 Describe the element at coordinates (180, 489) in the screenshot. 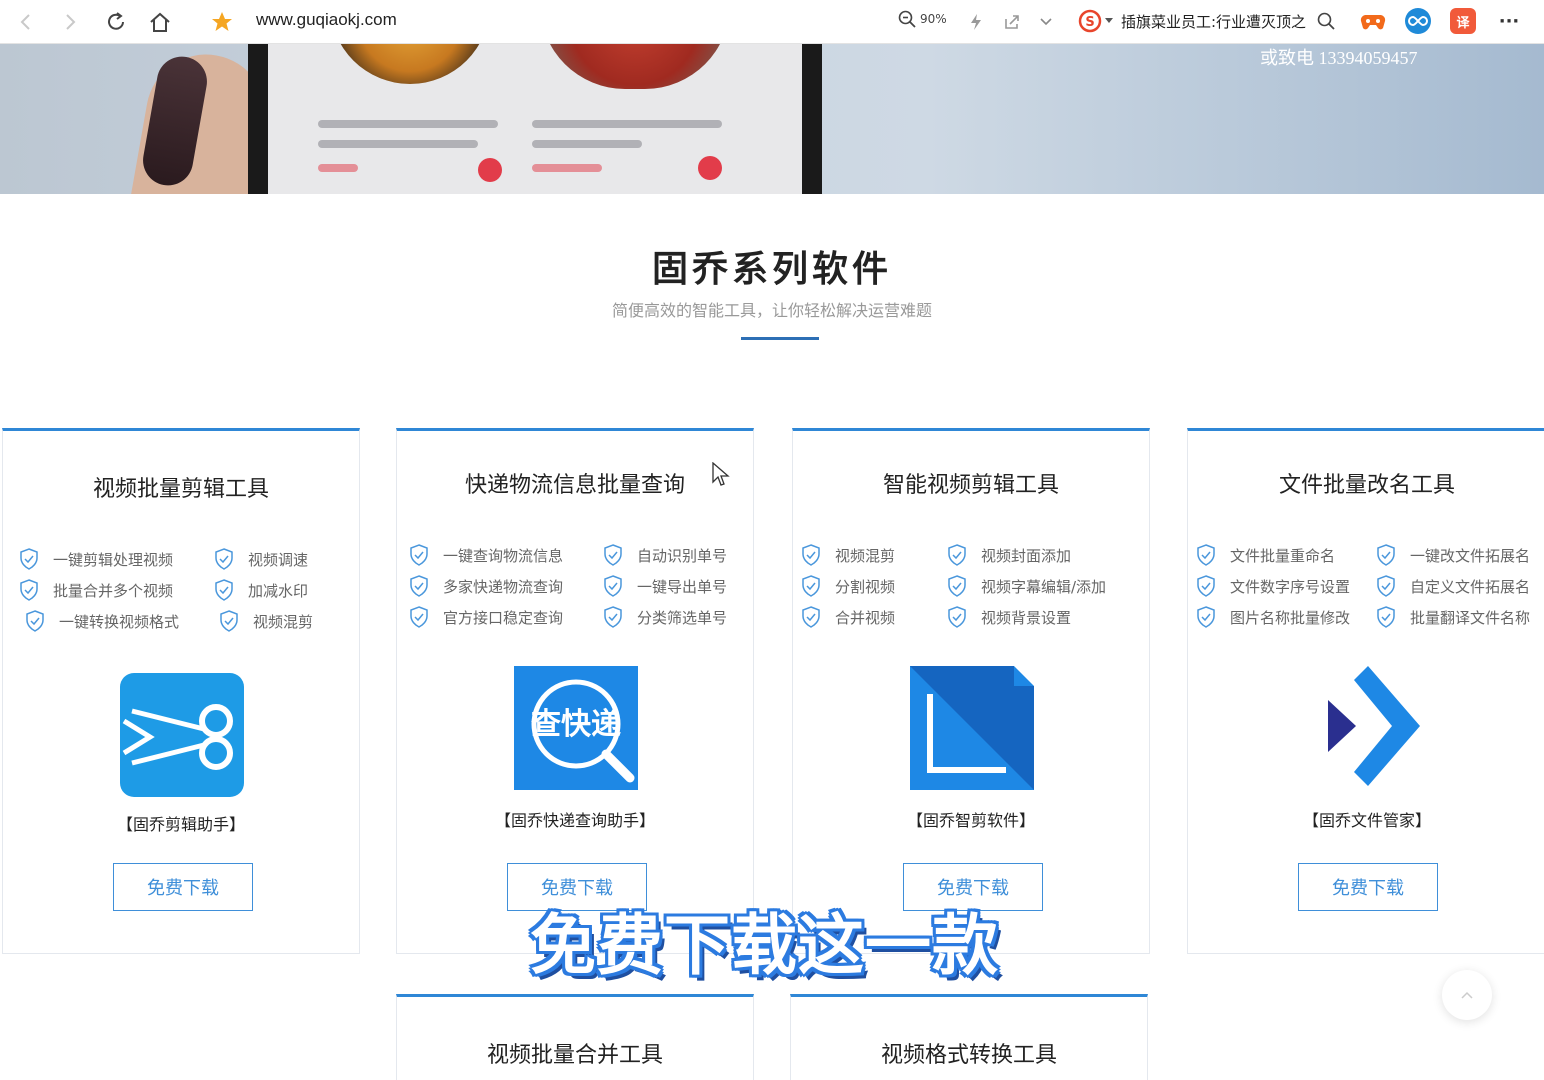

I see `card-title: 视频批量剪辑工具` at that location.